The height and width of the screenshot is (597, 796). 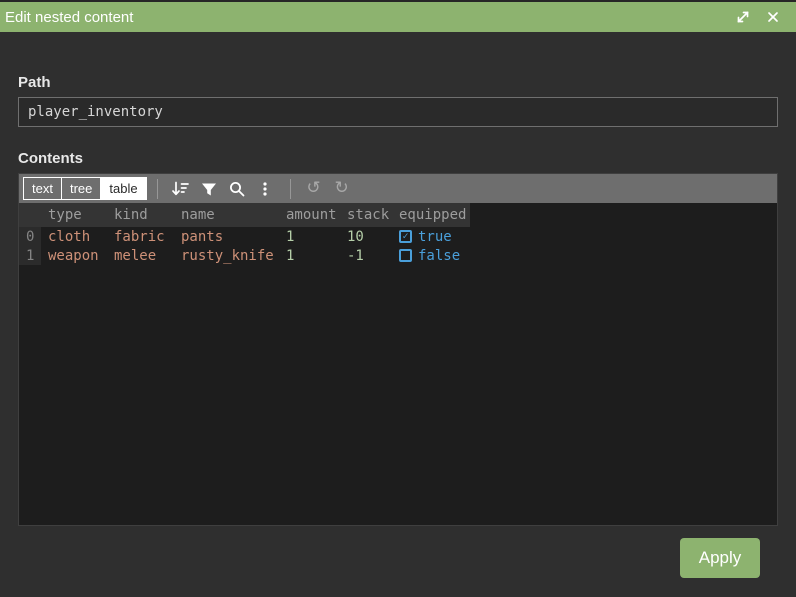 I want to click on path-input, so click(x=398, y=112).